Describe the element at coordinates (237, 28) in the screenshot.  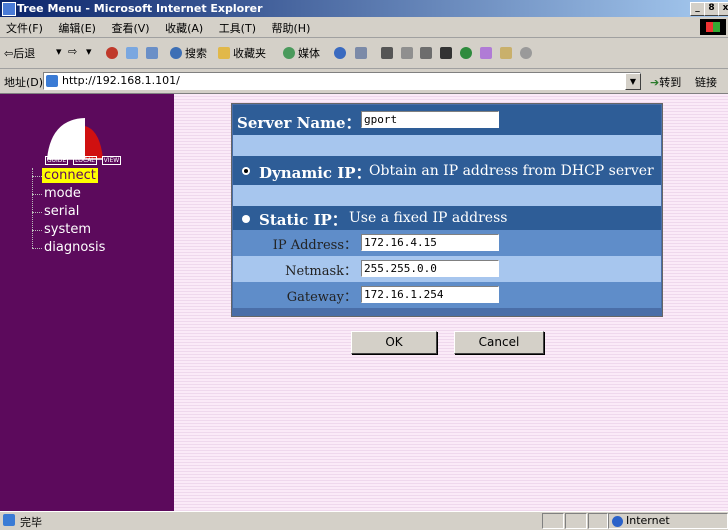
I see `menu-tools: 工具(T)` at that location.